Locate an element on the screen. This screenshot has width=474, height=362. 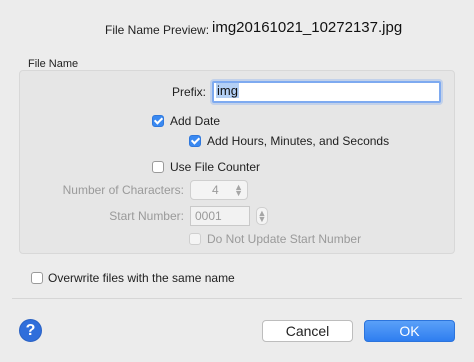
add-date-checkbox is located at coordinates (158, 121).